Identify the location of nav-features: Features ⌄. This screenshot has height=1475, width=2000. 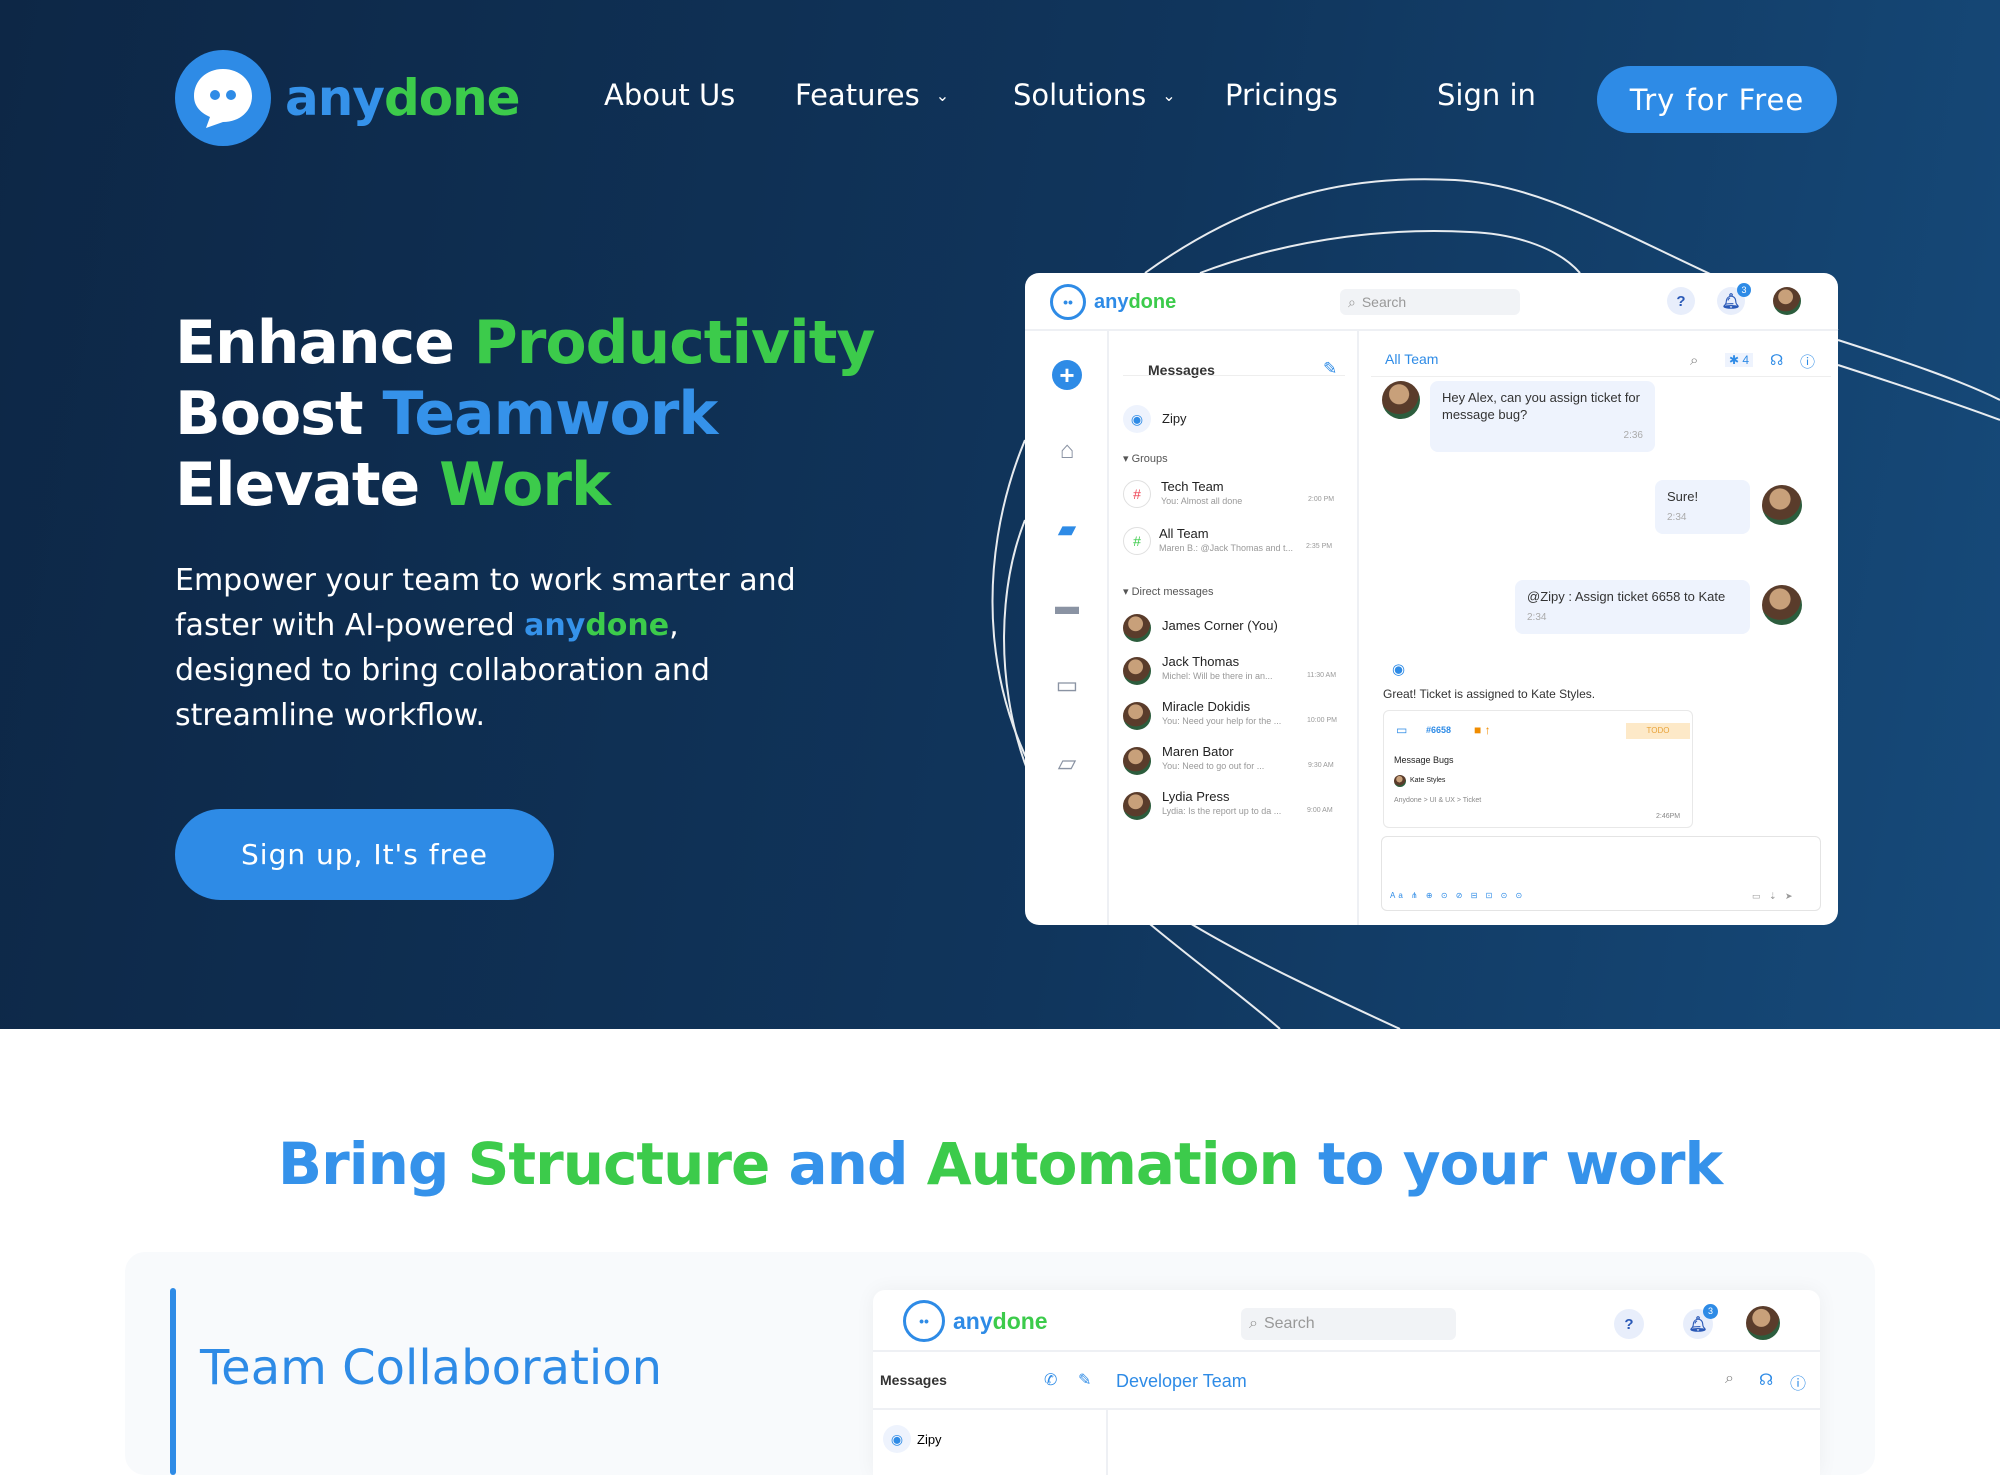
(872, 95).